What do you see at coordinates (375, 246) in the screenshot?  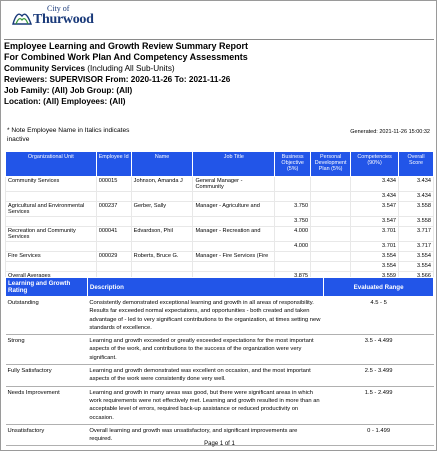 I see `competencies-cell: 3.701` at bounding box center [375, 246].